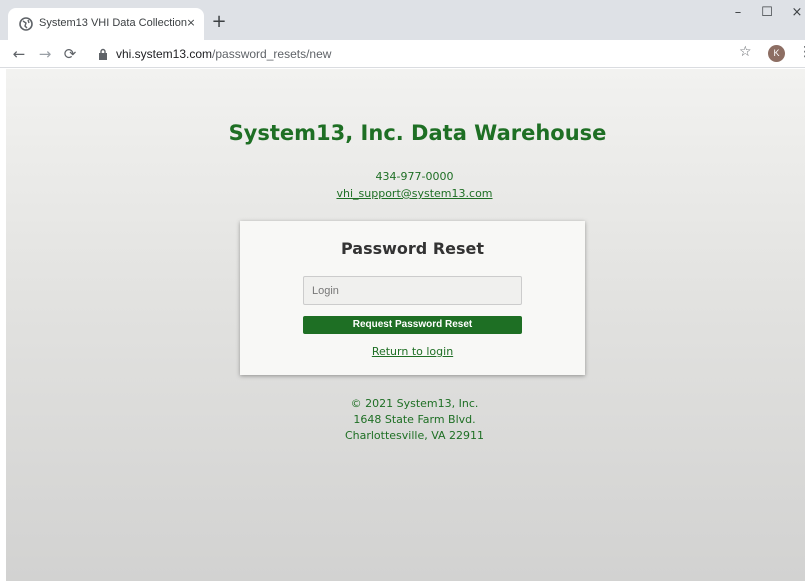 This screenshot has width=805, height=581. Describe the element at coordinates (414, 435) in the screenshot. I see `address-line-2: Charlottesville, VA 22911` at that location.